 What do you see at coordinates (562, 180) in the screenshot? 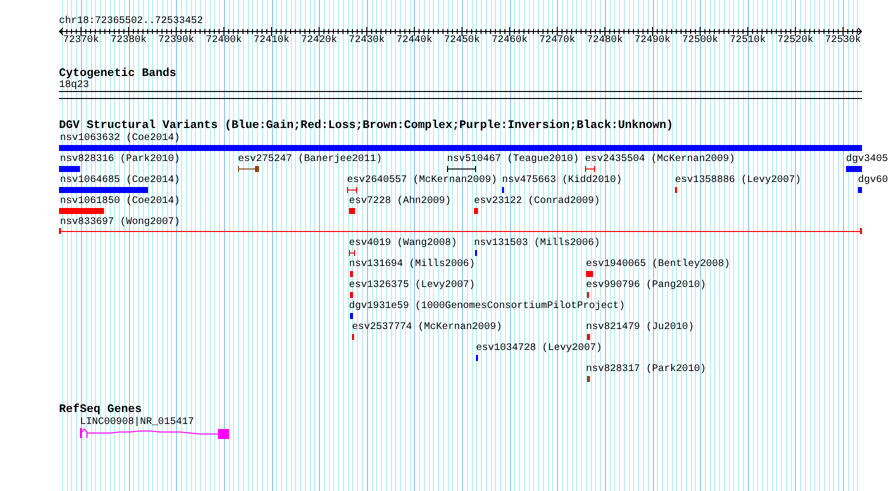
I see `variant-label: nsv475663 (Kidd2010)` at bounding box center [562, 180].